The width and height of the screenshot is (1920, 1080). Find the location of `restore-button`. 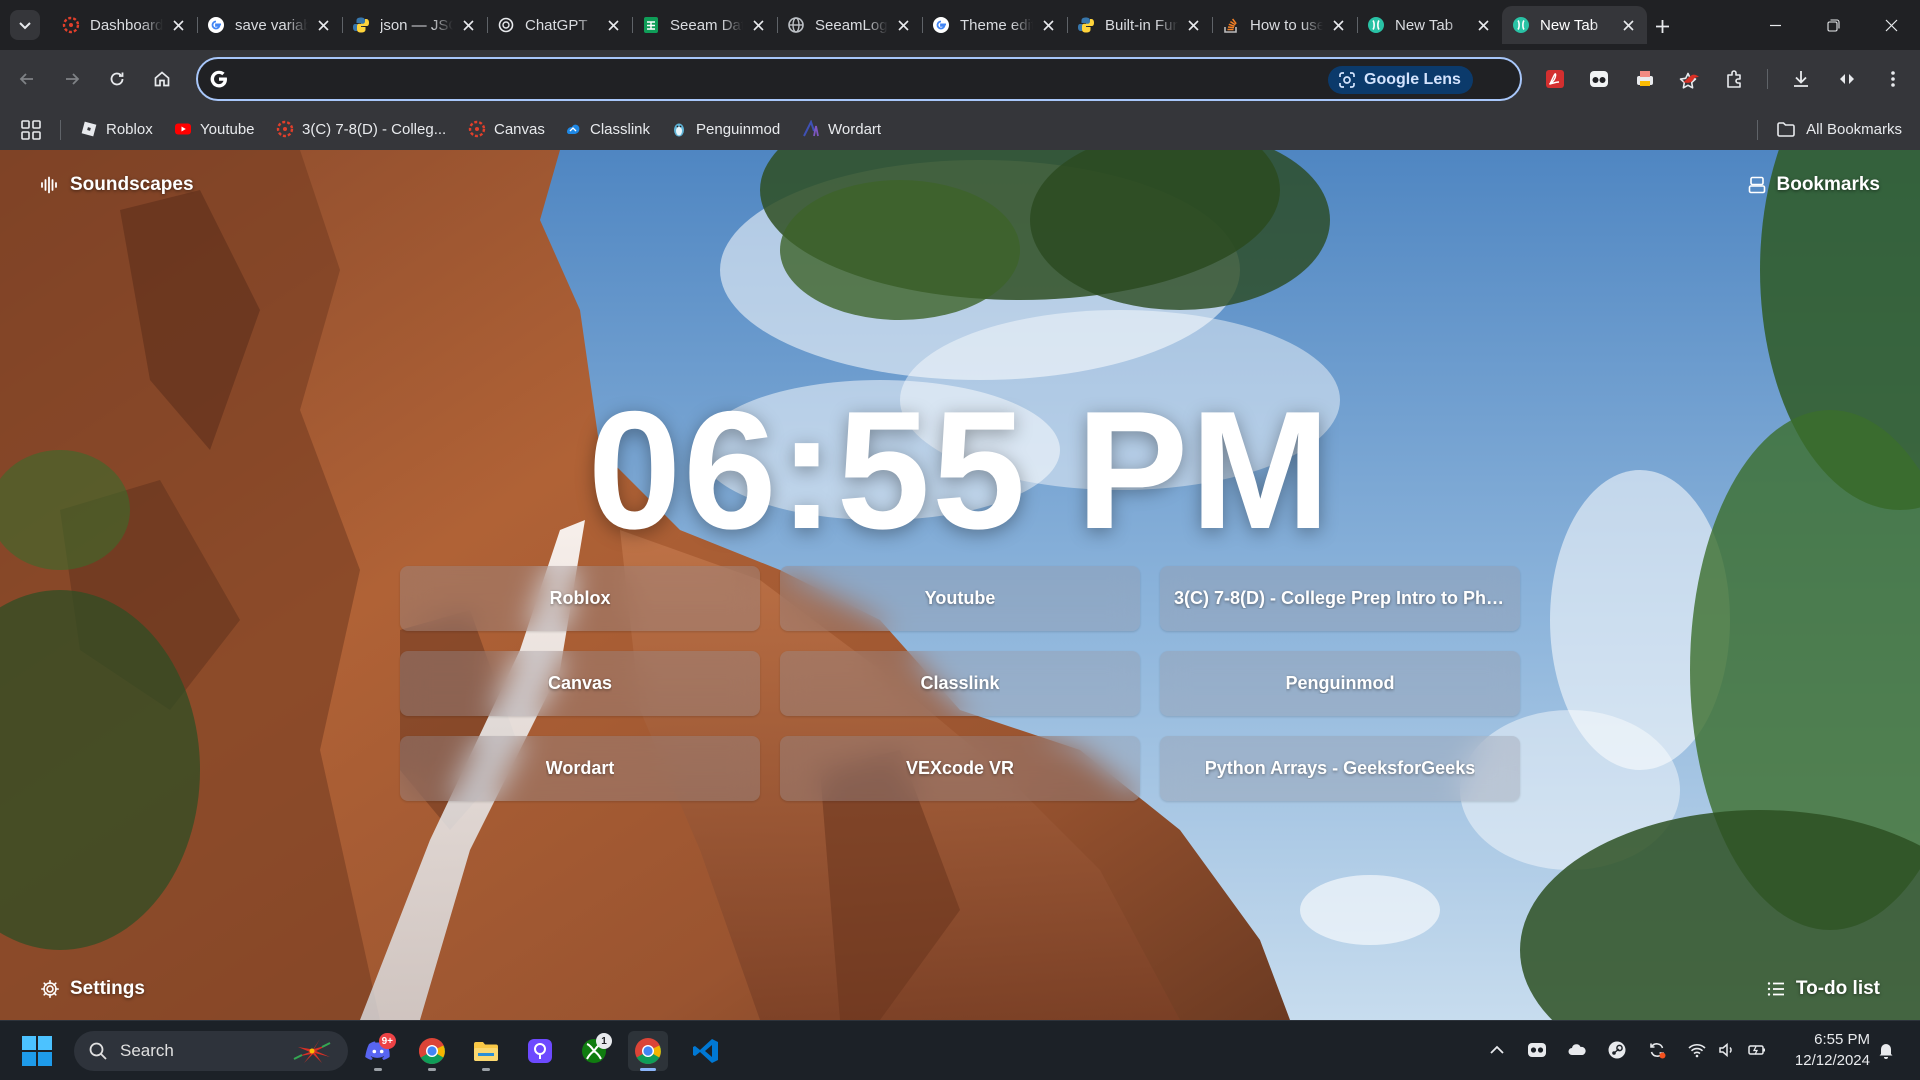

restore-button is located at coordinates (1833, 25).